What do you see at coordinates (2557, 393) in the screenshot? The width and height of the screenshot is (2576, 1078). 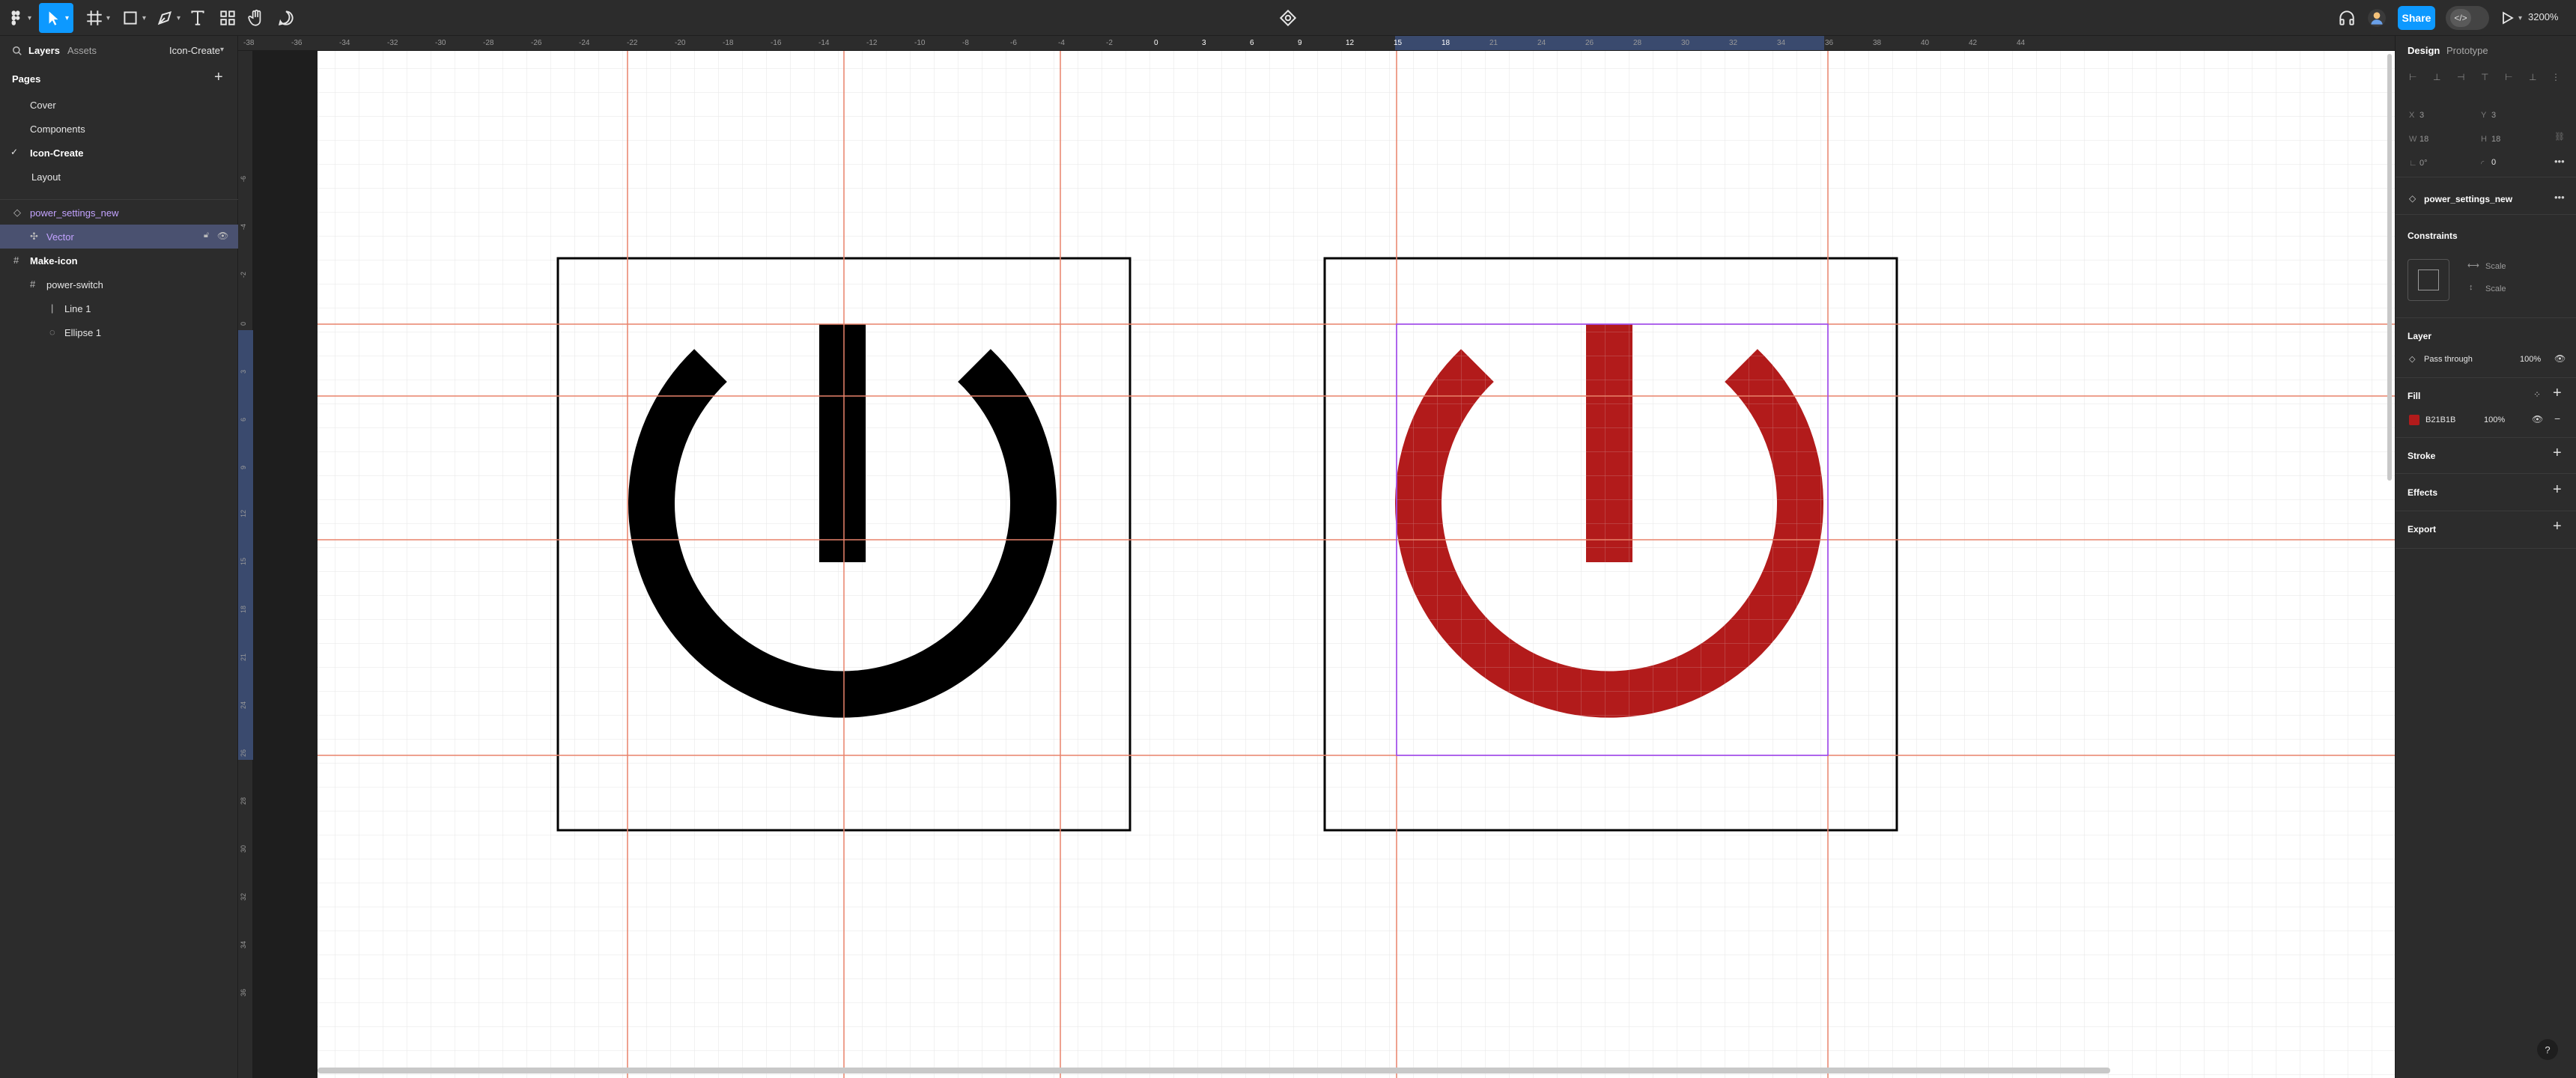 I see `add-fill-icon: +` at bounding box center [2557, 393].